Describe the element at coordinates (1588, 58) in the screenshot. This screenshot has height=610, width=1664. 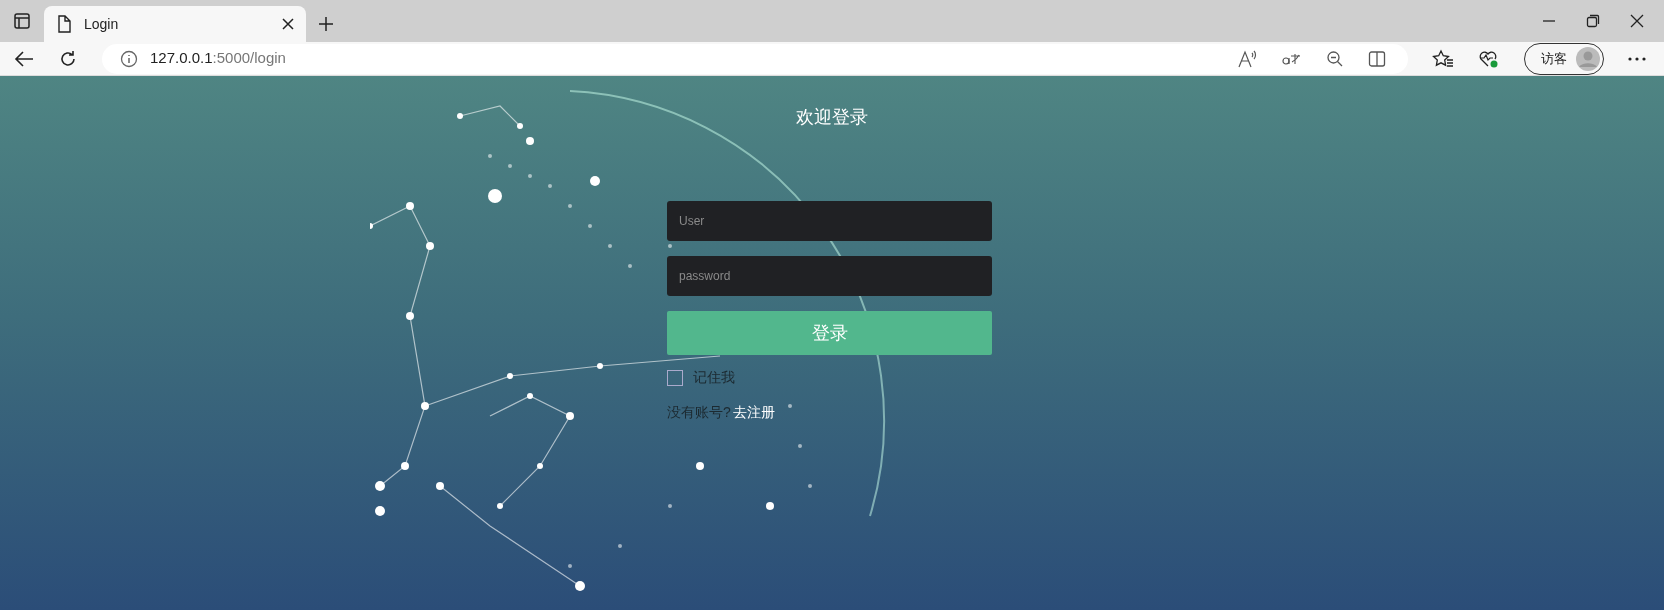
I see `avatar-icon` at that location.